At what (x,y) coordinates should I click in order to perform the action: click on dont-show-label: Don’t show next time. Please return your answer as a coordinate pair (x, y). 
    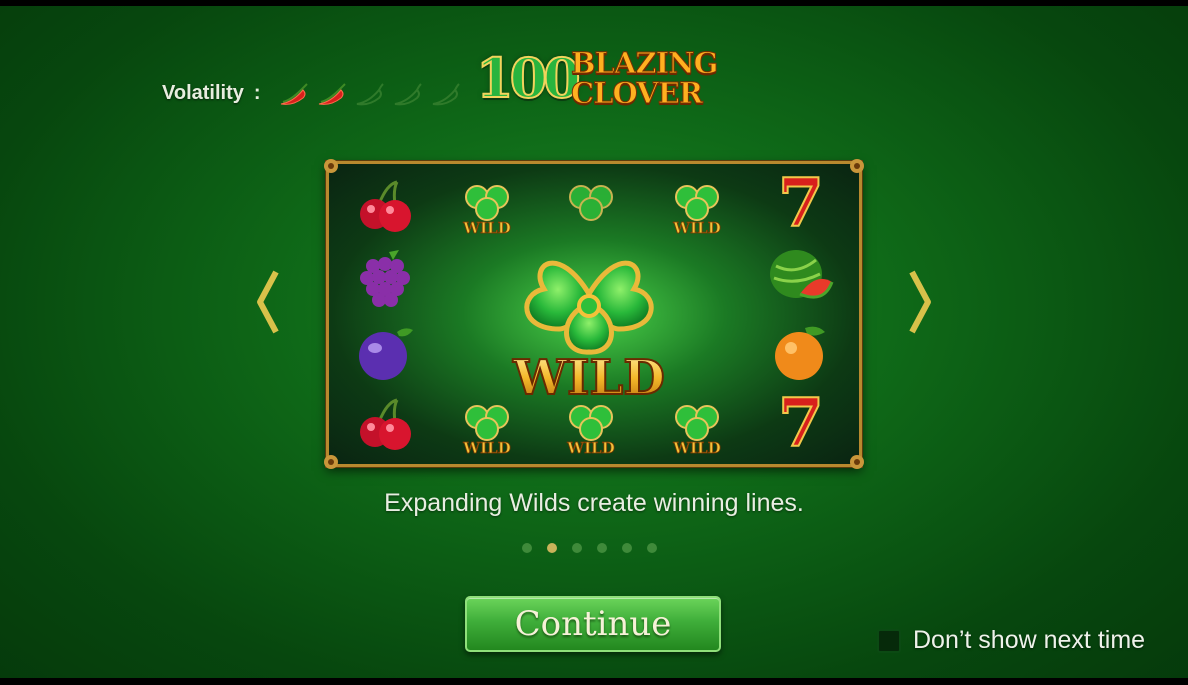
    Looking at the image, I should click on (1029, 640).